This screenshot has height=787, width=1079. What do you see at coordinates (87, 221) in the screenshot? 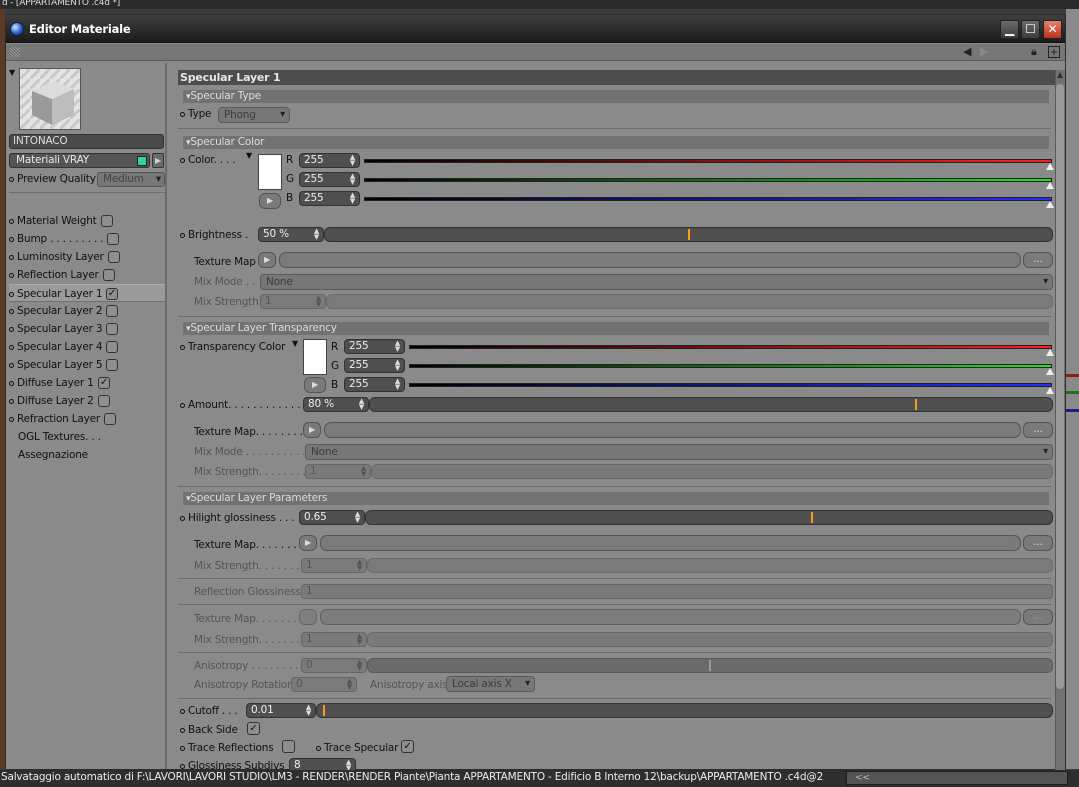
I see `channel-item: Material Weight` at bounding box center [87, 221].